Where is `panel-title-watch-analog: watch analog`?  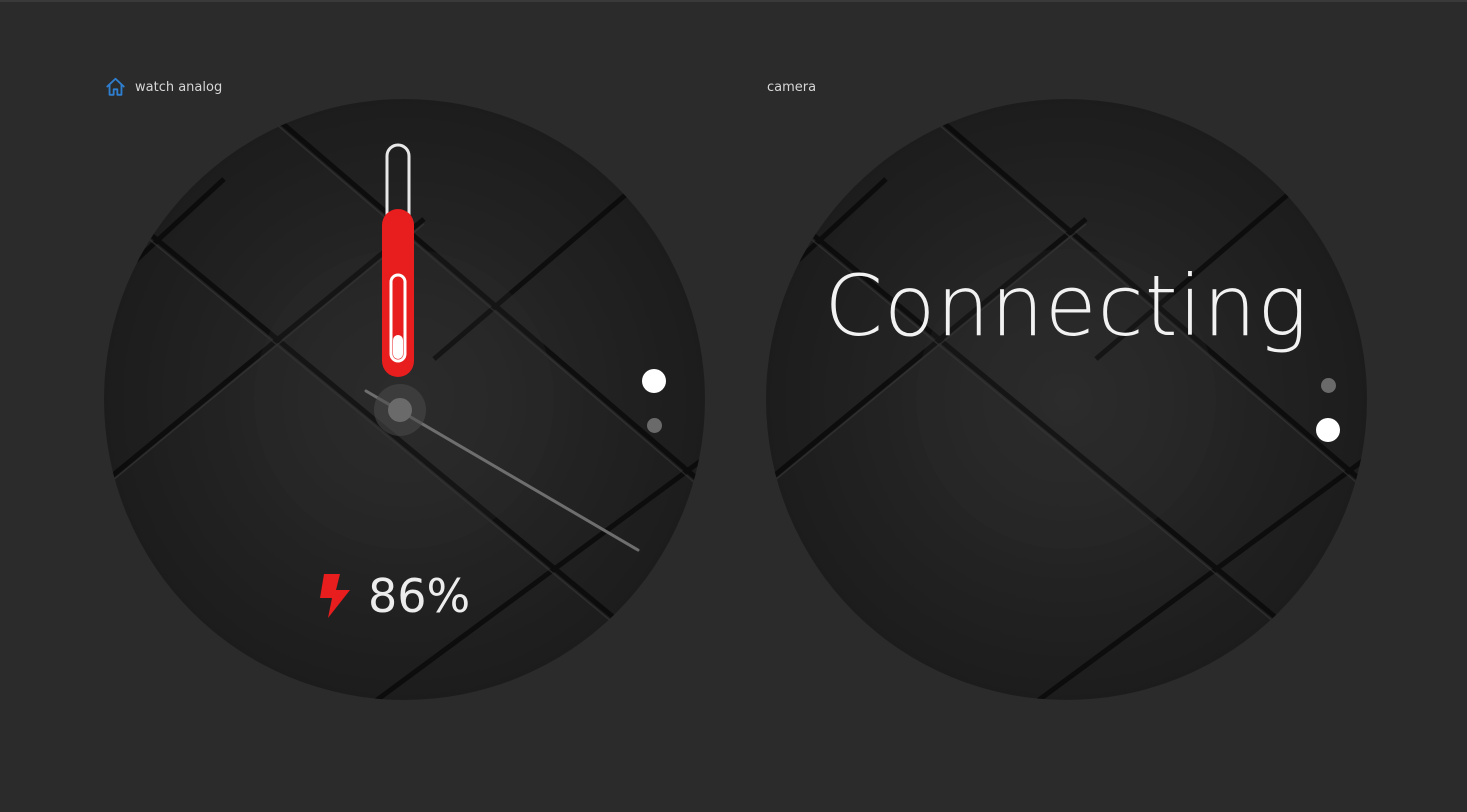 panel-title-watch-analog: watch analog is located at coordinates (163, 87).